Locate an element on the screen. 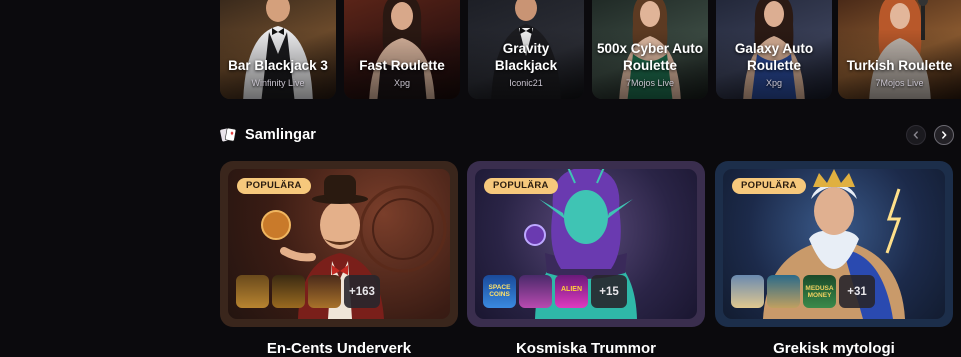  live-game-card: Gravity Blackjack Iconic21 is located at coordinates (526, 49).